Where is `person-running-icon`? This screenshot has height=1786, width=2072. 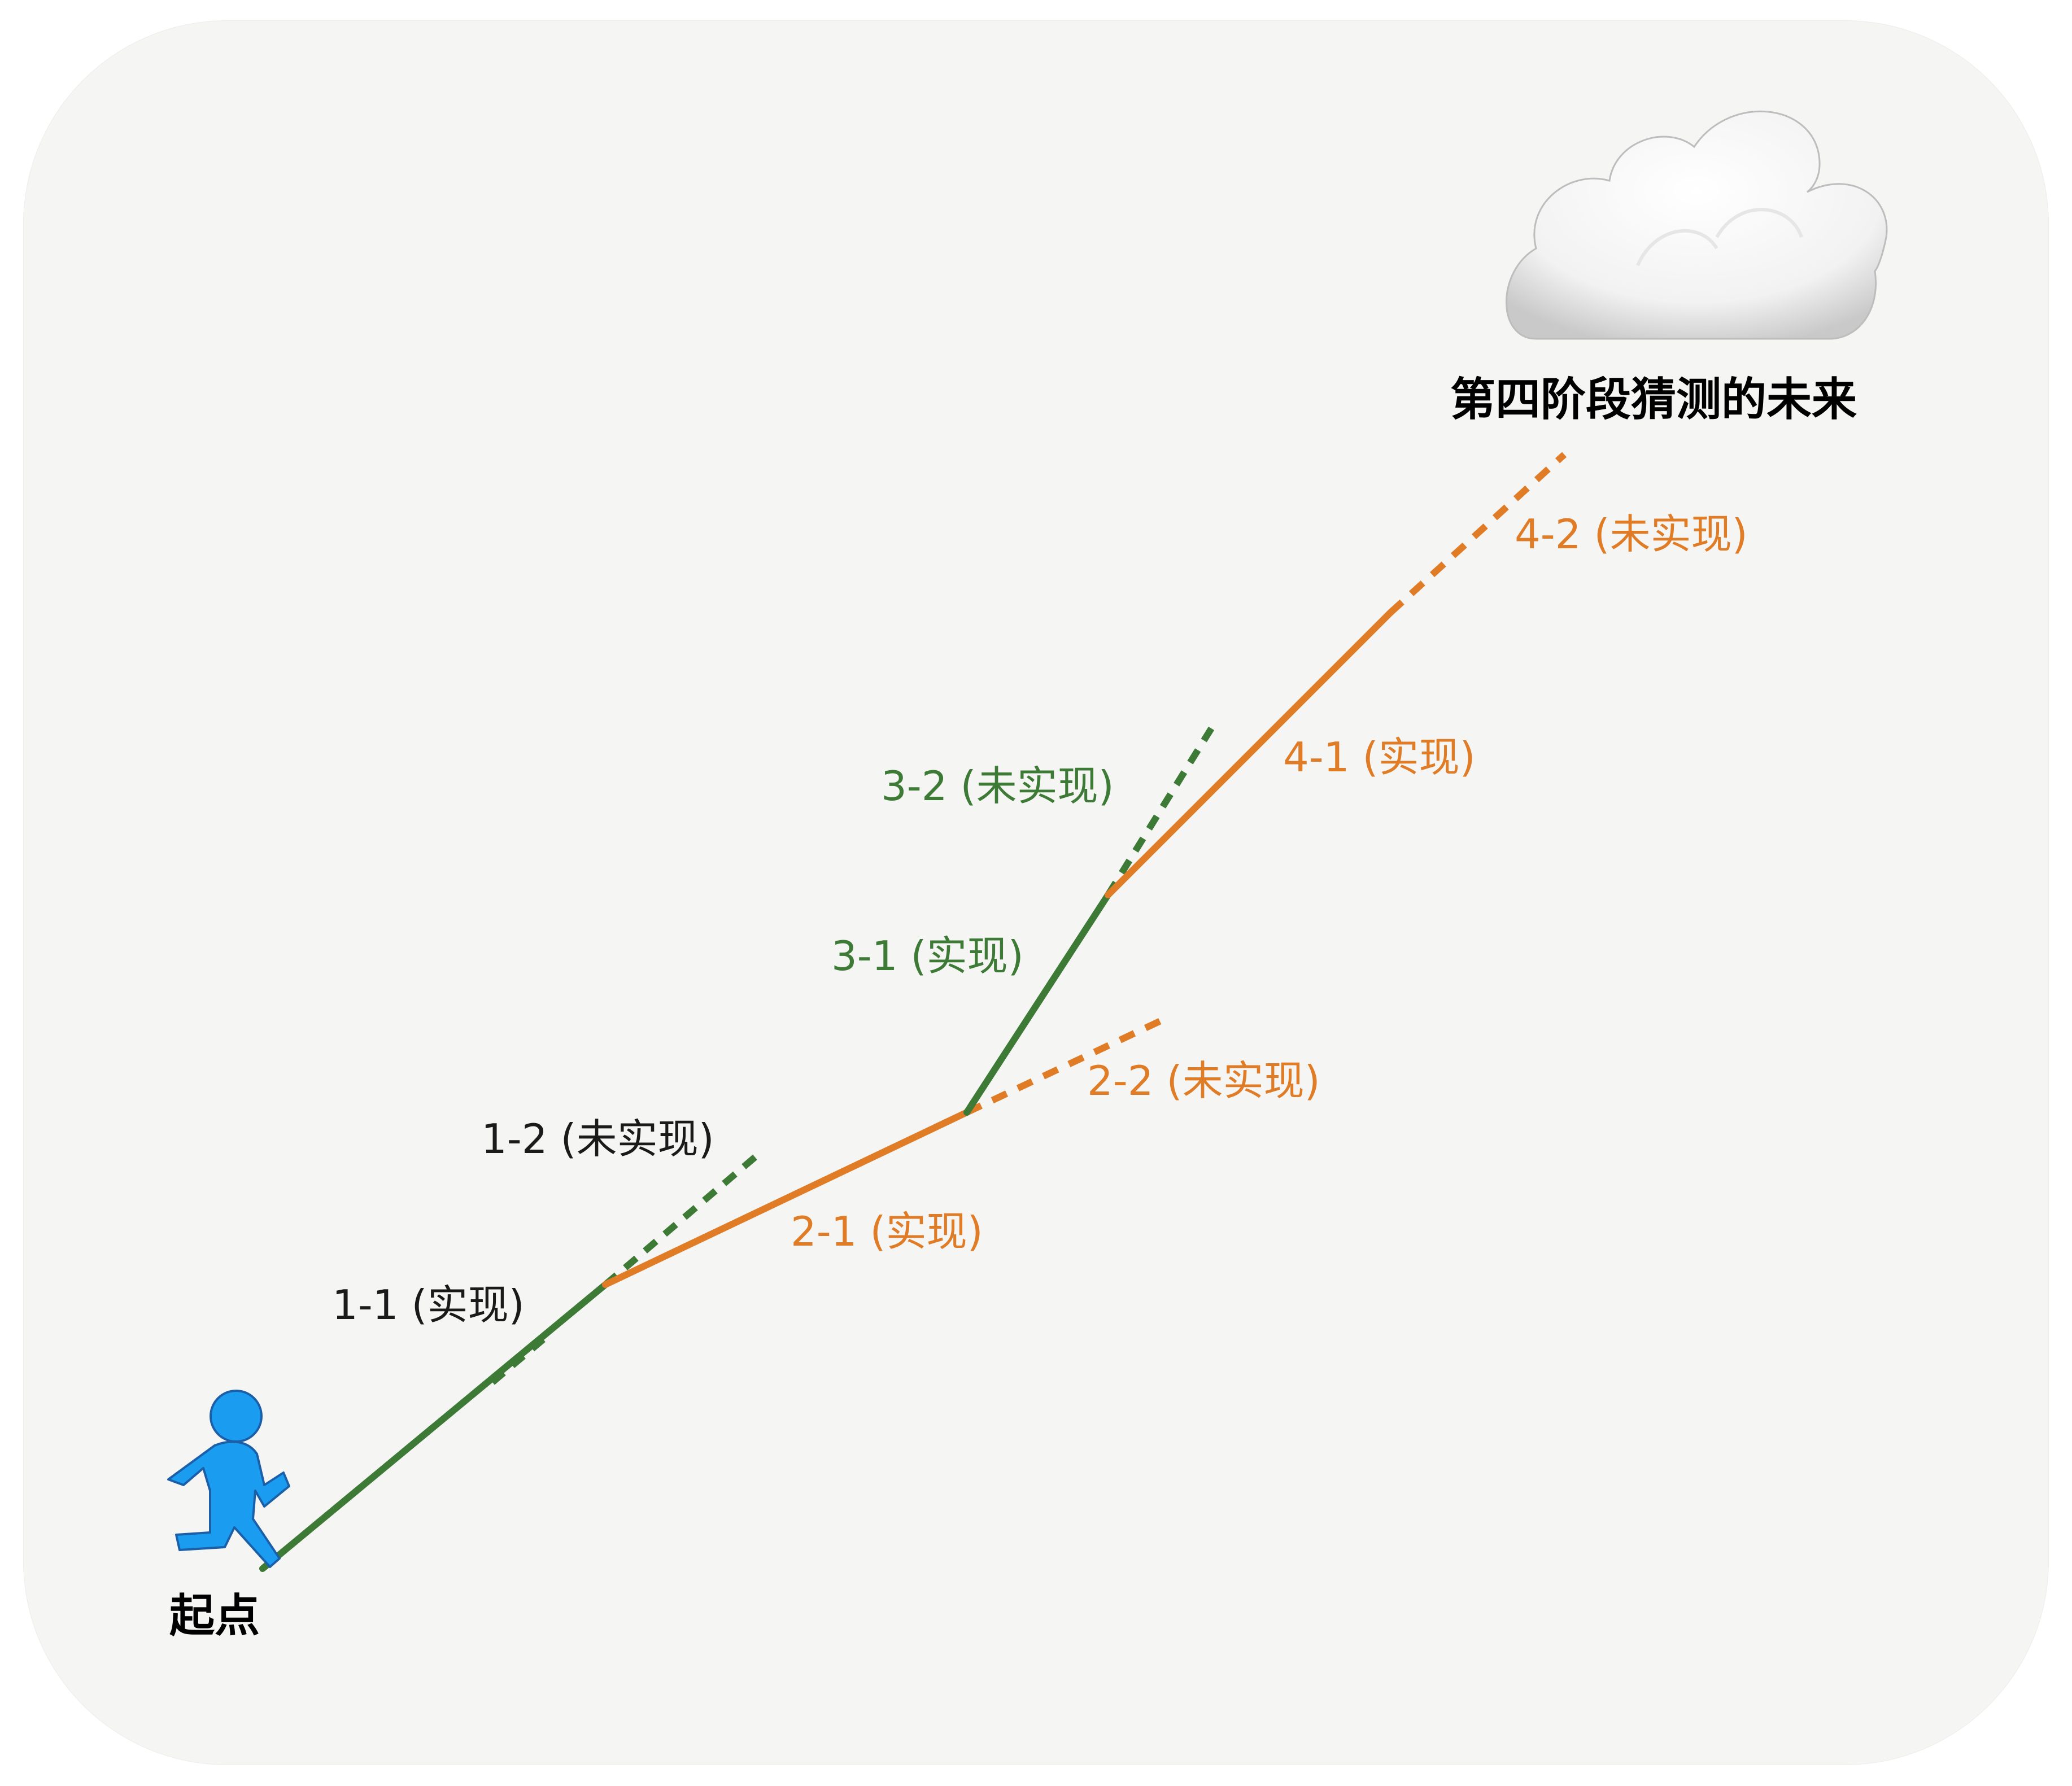 person-running-icon is located at coordinates (229, 1479).